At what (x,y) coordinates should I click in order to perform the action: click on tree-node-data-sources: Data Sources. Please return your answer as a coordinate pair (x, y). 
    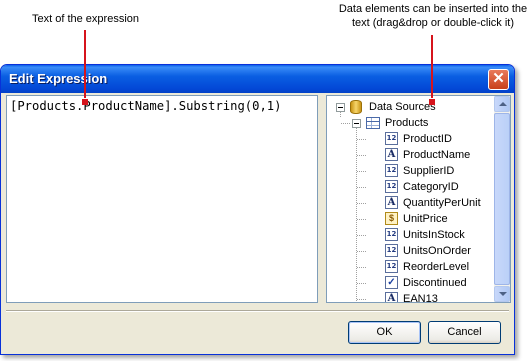
    Looking at the image, I should click on (411, 107).